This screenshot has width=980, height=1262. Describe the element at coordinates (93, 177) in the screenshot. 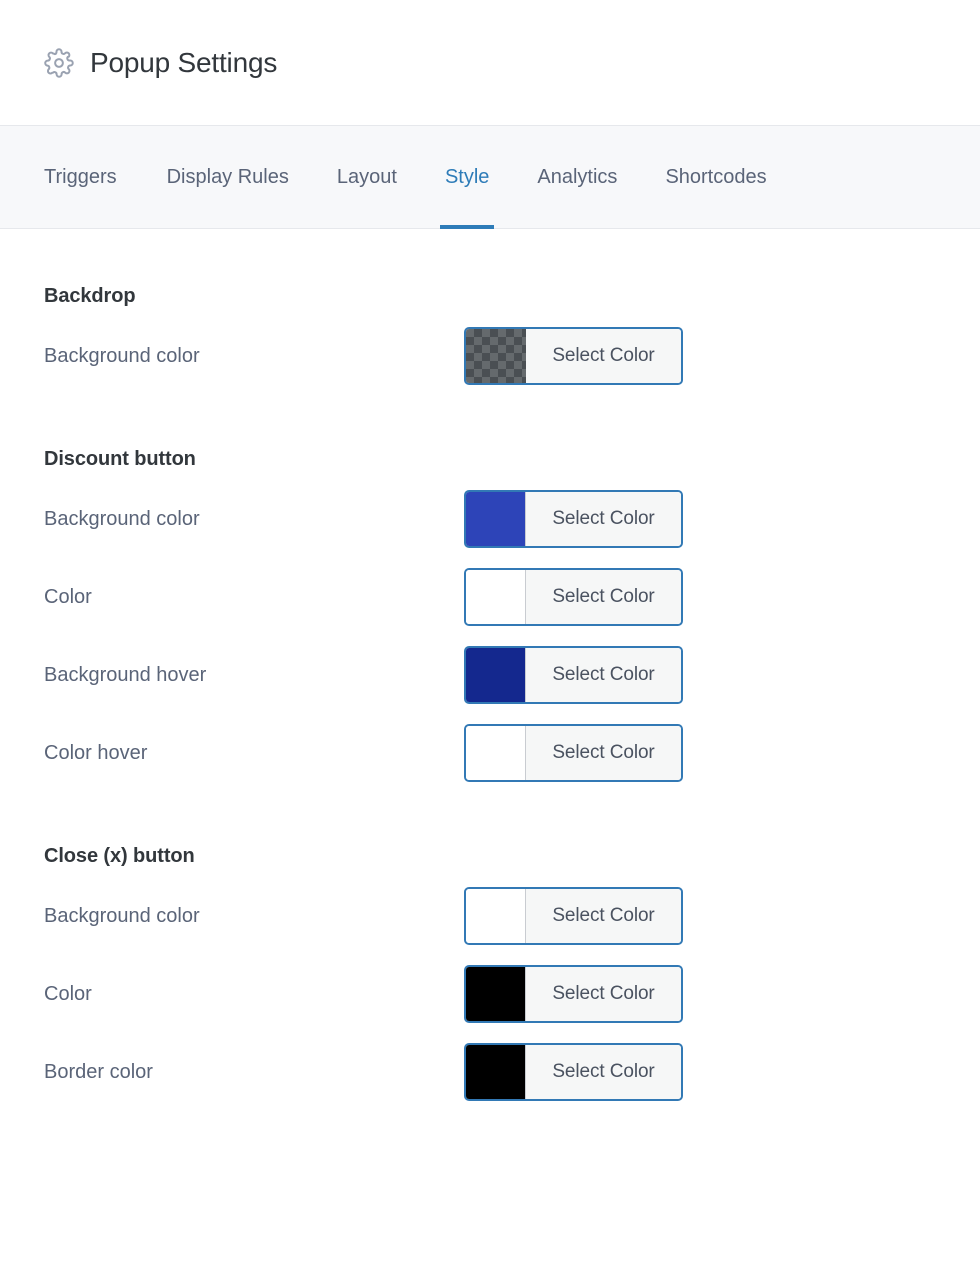

I see `tab-triggers: Triggers` at that location.